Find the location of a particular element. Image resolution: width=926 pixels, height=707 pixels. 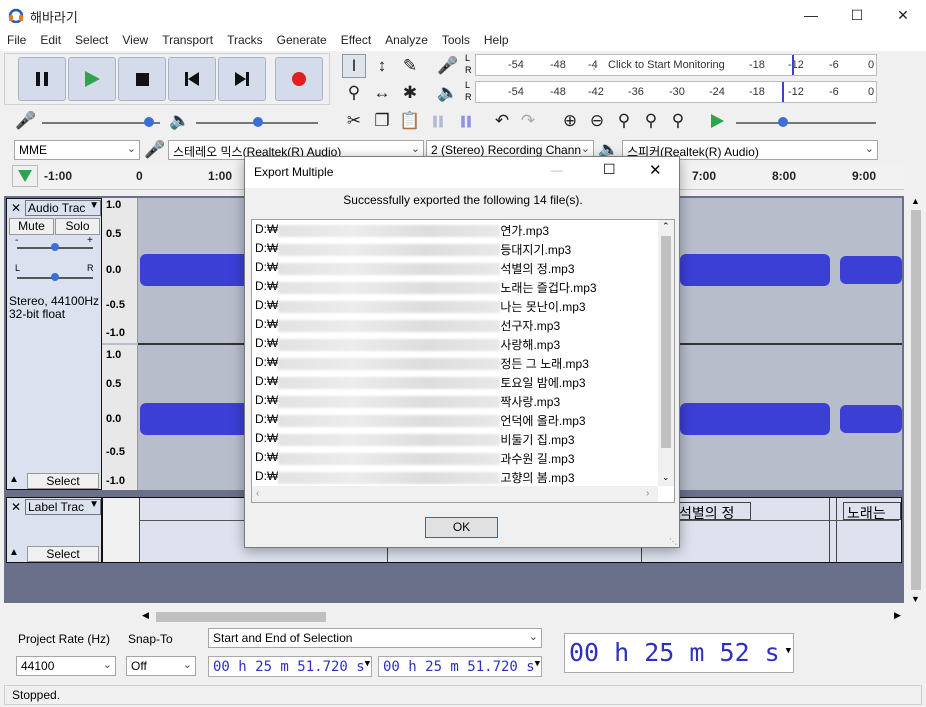

time-shift-tool: ↔ is located at coordinates (382, 93).